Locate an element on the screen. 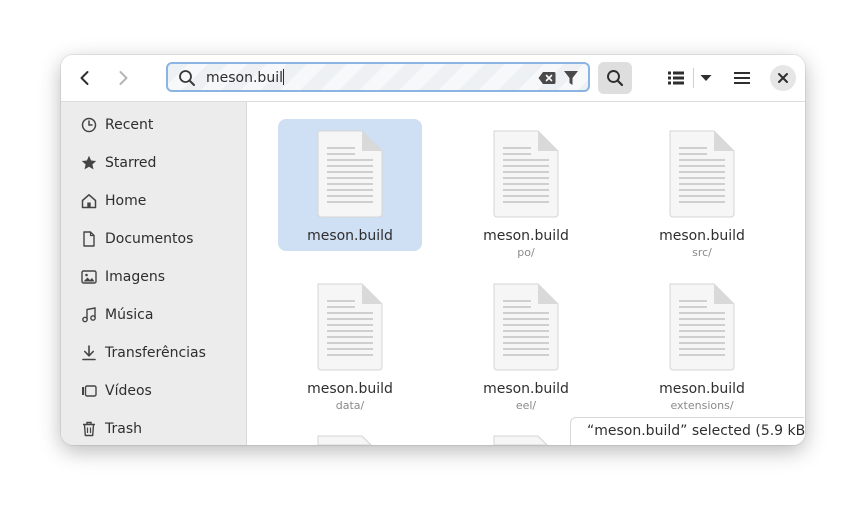 Image resolution: width=866 pixels, height=512 pixels. headerbar: meson.buil is located at coordinates (433, 78).